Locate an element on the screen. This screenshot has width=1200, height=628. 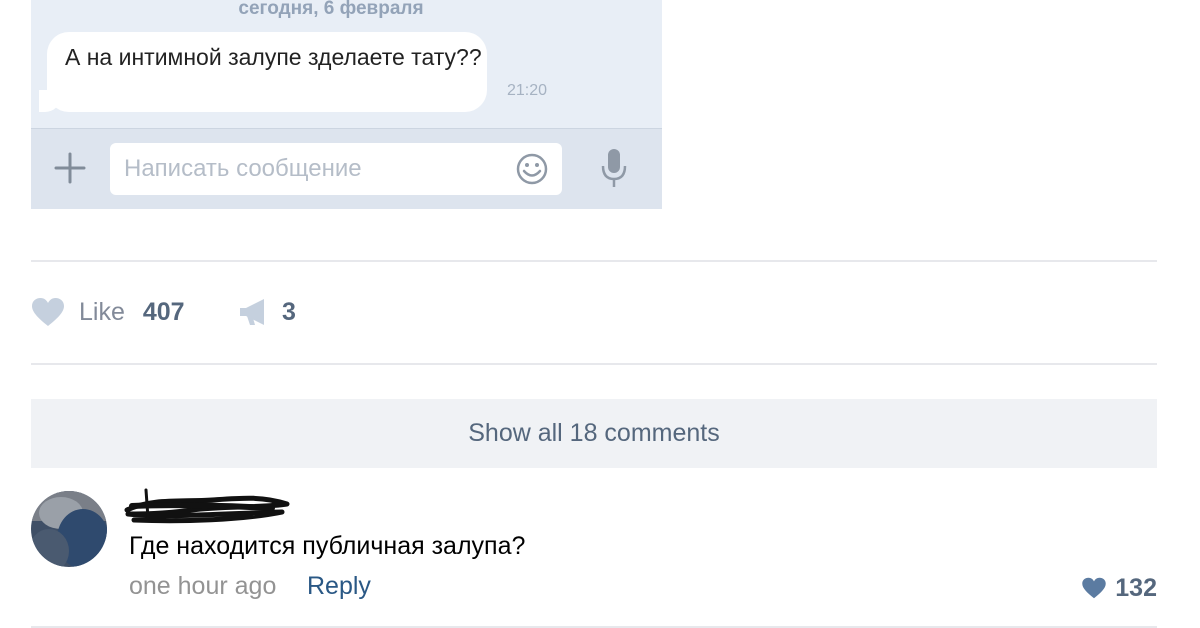
comment-like-button: 132 is located at coordinates (1119, 588).